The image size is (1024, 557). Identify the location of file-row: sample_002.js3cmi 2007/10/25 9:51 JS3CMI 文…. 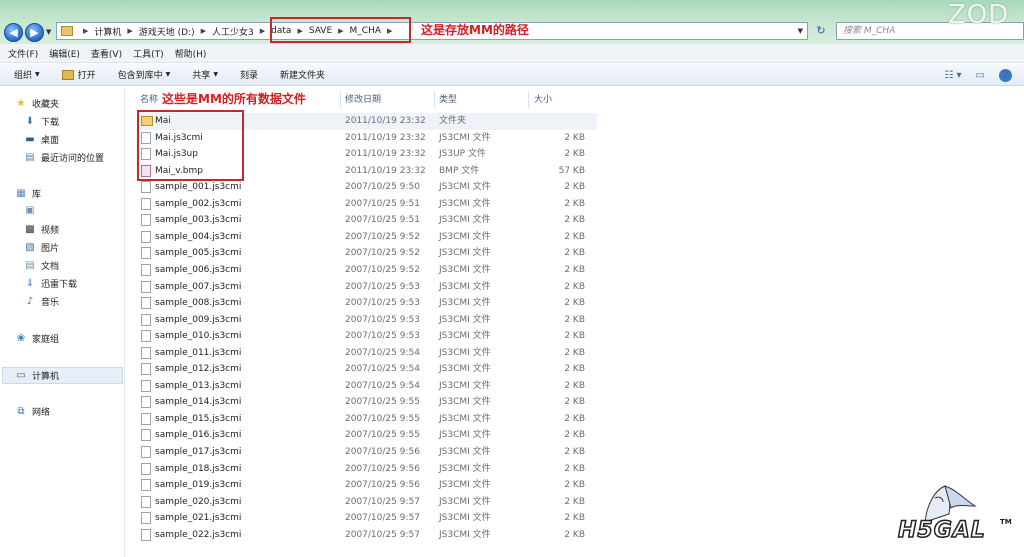
(367, 204).